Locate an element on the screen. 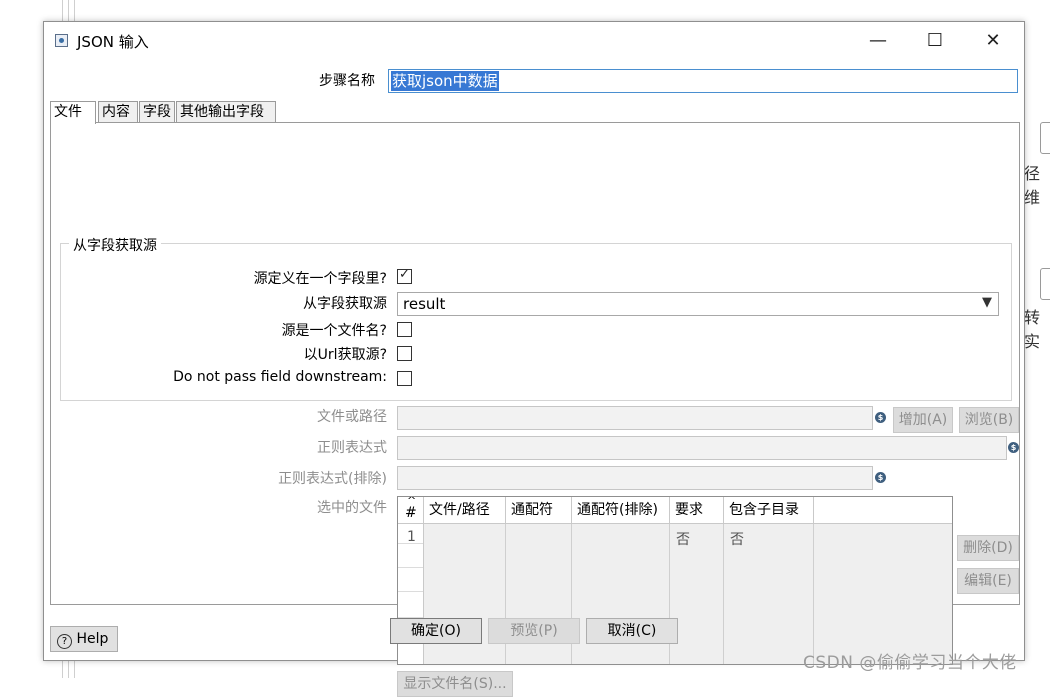 This screenshot has height=697, width=1050. edit-button: 编辑(E) is located at coordinates (988, 581).